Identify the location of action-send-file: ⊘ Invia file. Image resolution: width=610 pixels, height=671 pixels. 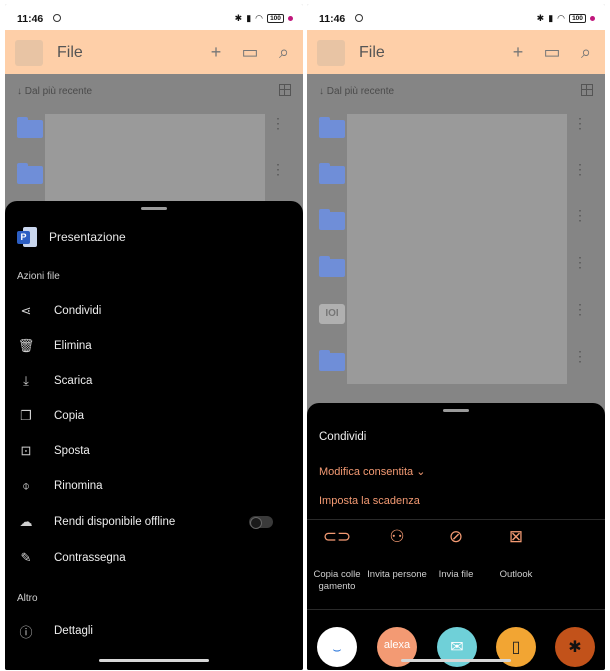
(456, 554).